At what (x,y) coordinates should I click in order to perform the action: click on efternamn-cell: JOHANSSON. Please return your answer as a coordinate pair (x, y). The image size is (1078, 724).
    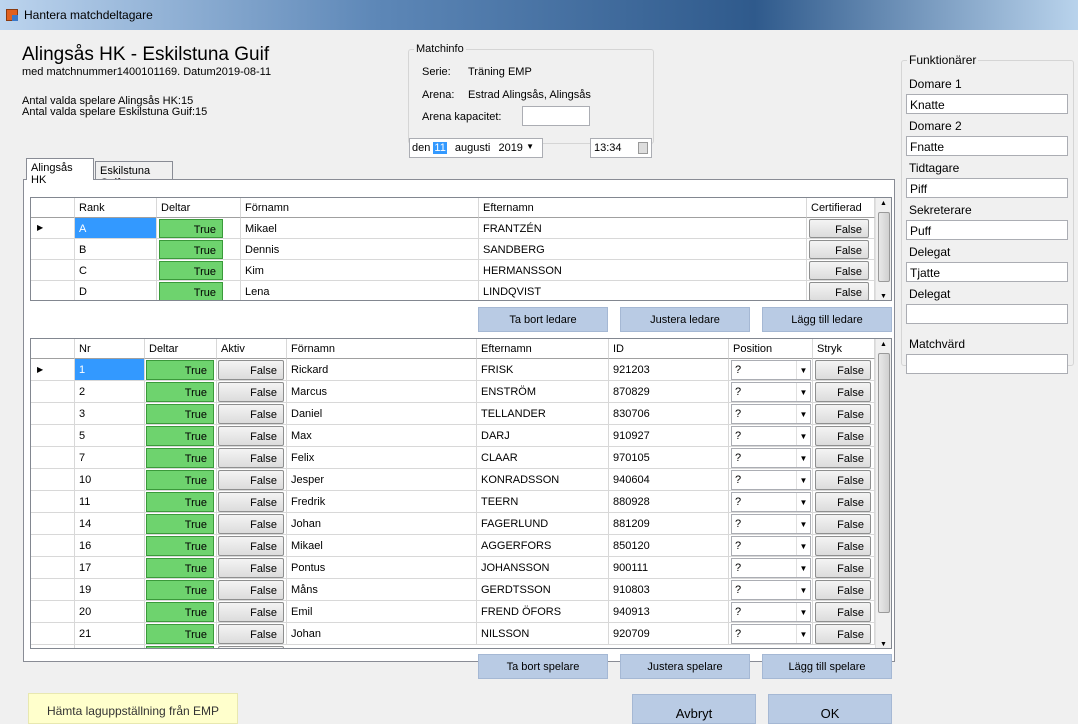
    Looking at the image, I should click on (543, 568).